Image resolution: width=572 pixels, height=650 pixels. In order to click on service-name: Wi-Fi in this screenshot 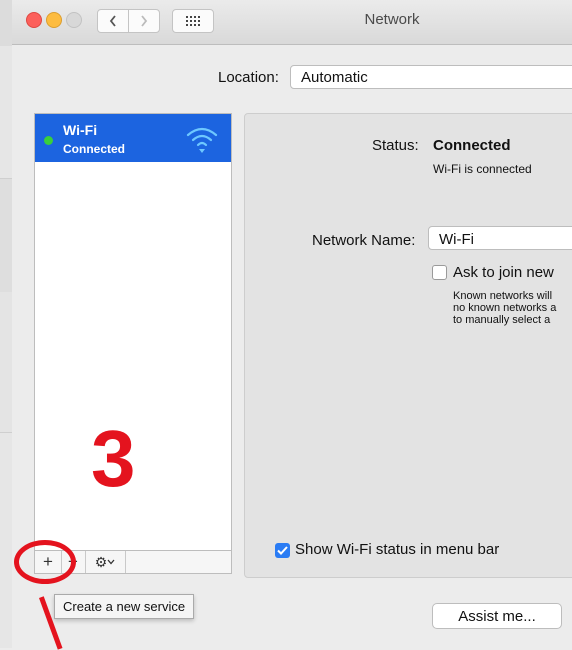, I will do `click(80, 130)`.